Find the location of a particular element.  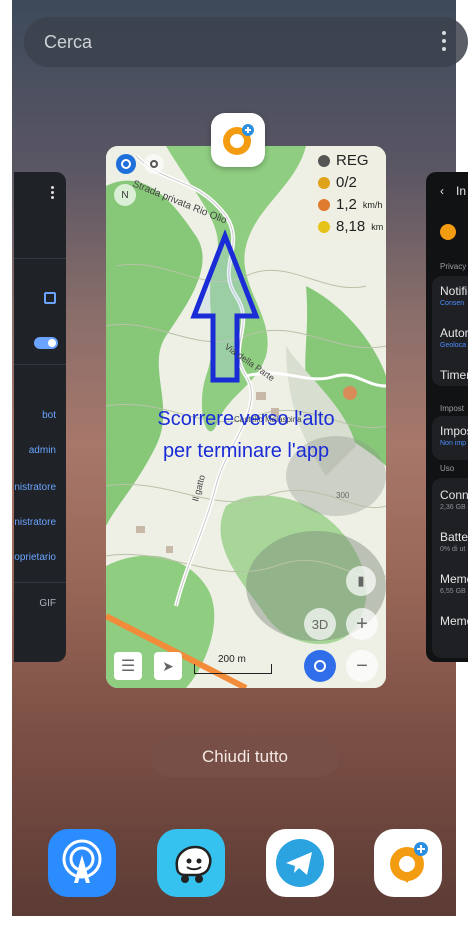

member-role: bot is located at coordinates (49, 415).